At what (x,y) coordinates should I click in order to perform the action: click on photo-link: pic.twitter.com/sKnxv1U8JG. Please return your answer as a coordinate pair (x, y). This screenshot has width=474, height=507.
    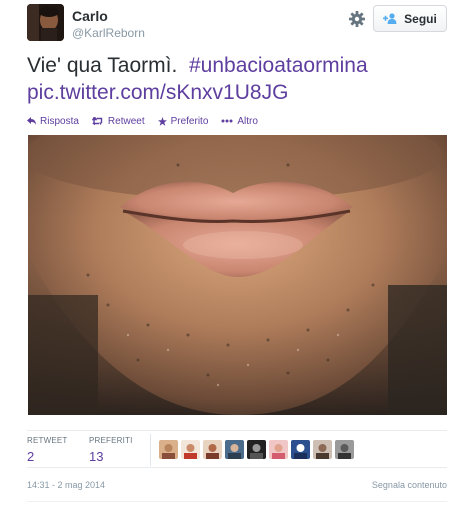
    Looking at the image, I should click on (157, 92).